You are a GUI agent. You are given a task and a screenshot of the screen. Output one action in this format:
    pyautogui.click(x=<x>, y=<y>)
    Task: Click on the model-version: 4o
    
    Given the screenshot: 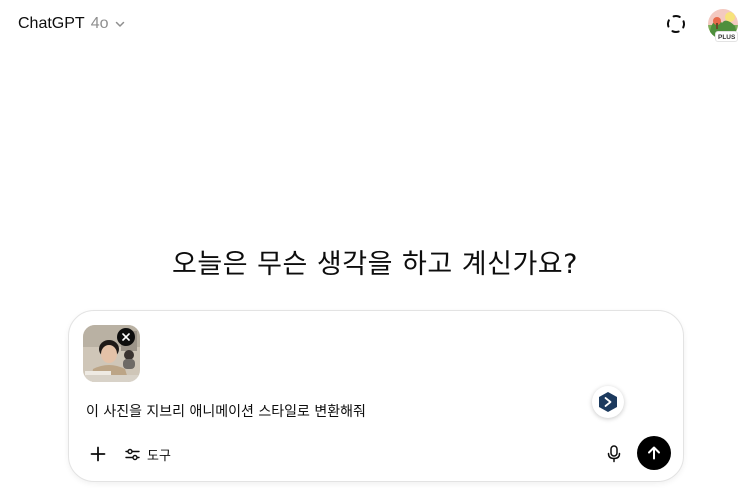 What is the action you would take?
    pyautogui.click(x=99, y=23)
    